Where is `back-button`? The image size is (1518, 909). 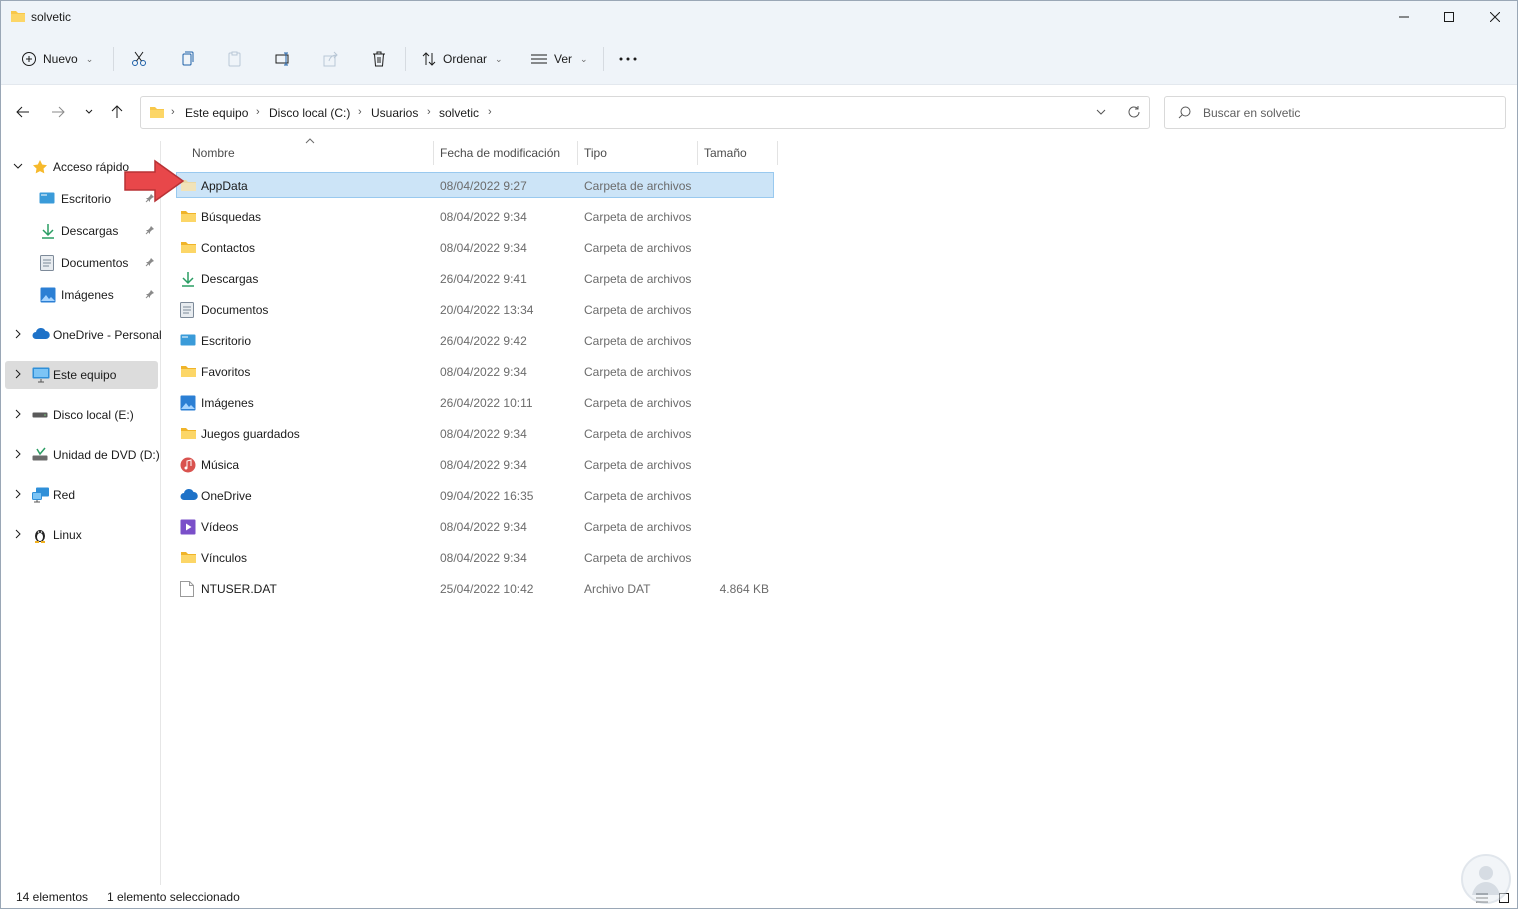 back-button is located at coordinates (23, 112).